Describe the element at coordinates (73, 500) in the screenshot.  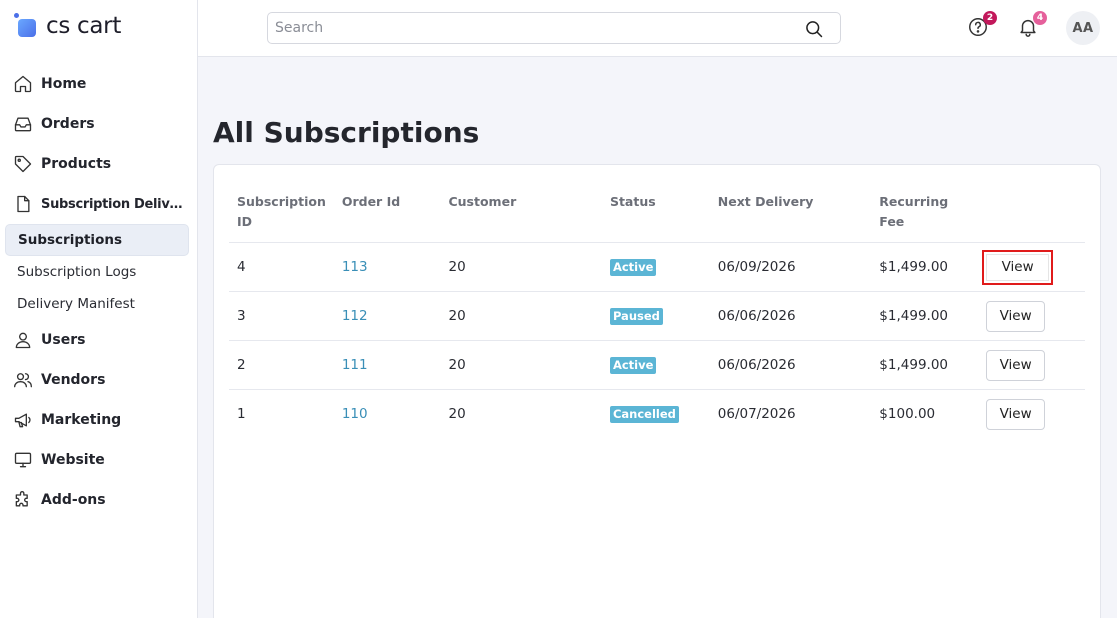
I see `sidebar-item-label: Add-ons` at that location.